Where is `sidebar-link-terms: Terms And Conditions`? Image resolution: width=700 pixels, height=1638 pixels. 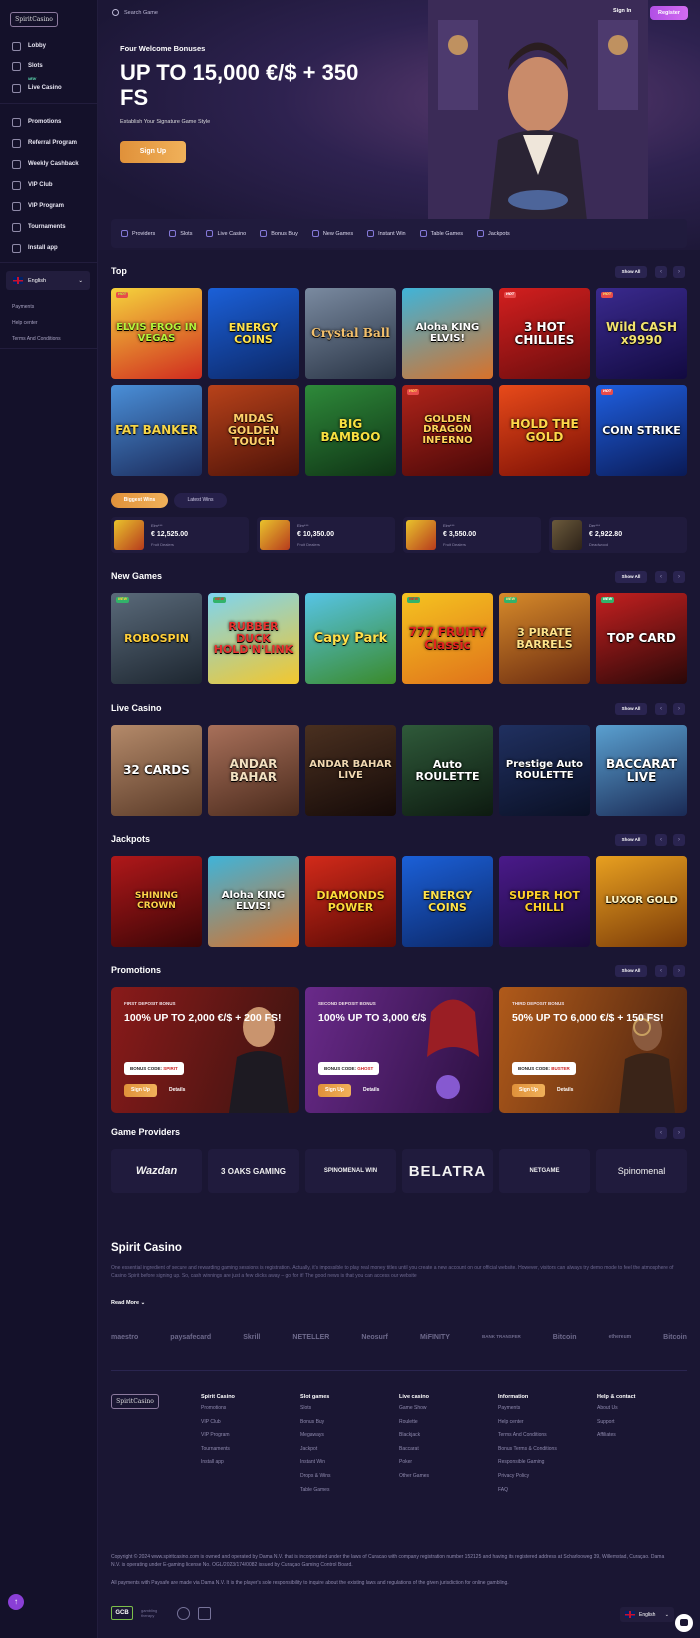
sidebar-link-terms: Terms And Conditions is located at coordinates (36, 339).